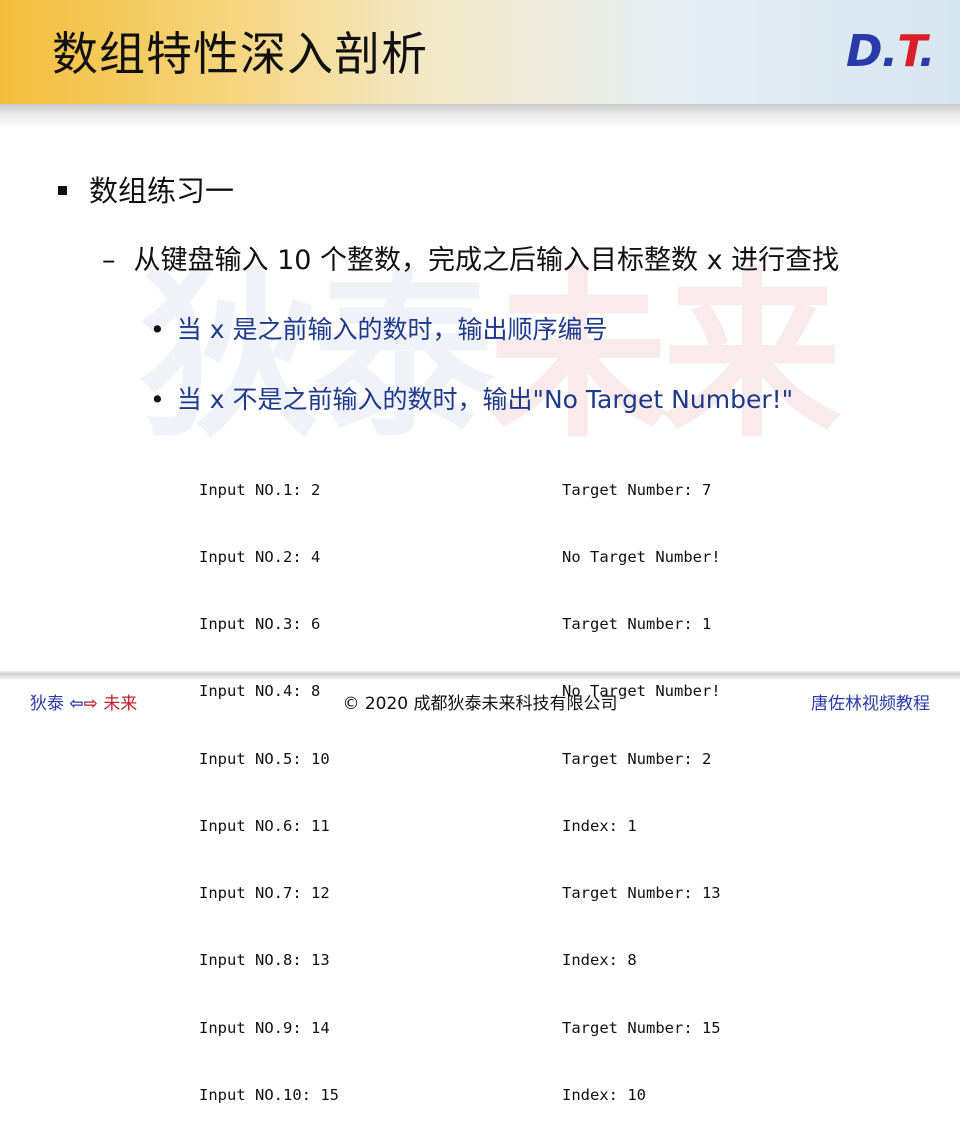 Image resolution: width=960 pixels, height=1129 pixels. What do you see at coordinates (864, 51) in the screenshot?
I see `logo-d: D` at bounding box center [864, 51].